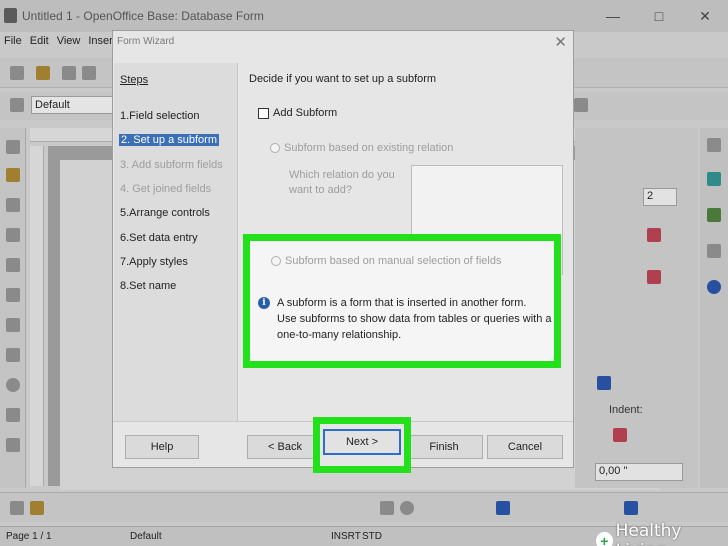  I want to click on list-box-icon, so click(13, 415).